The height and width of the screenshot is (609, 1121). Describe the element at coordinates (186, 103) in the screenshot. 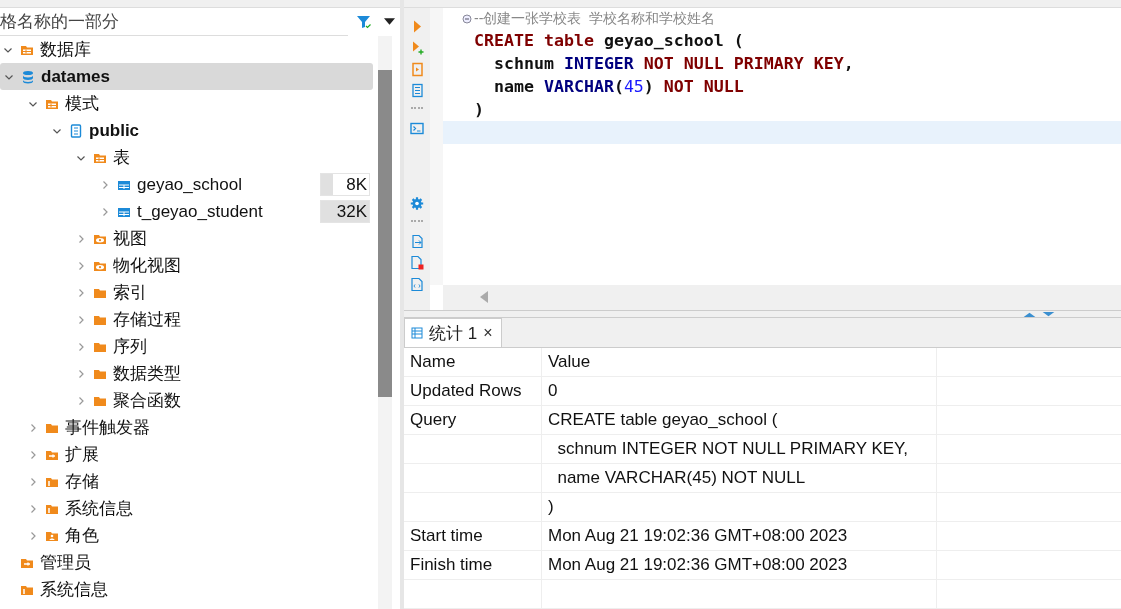

I see `tree-item: 模式` at that location.